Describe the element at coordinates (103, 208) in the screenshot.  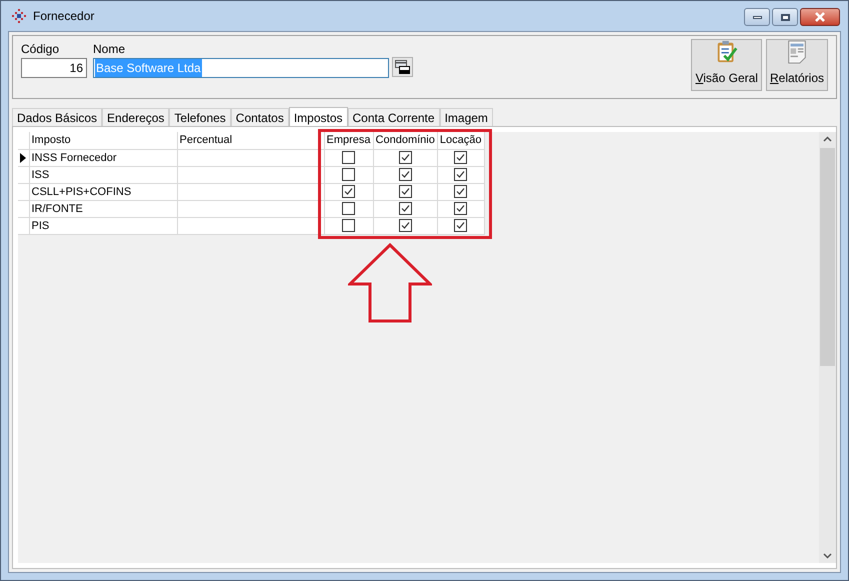
I see `table-cell: IR/FONTE` at that location.